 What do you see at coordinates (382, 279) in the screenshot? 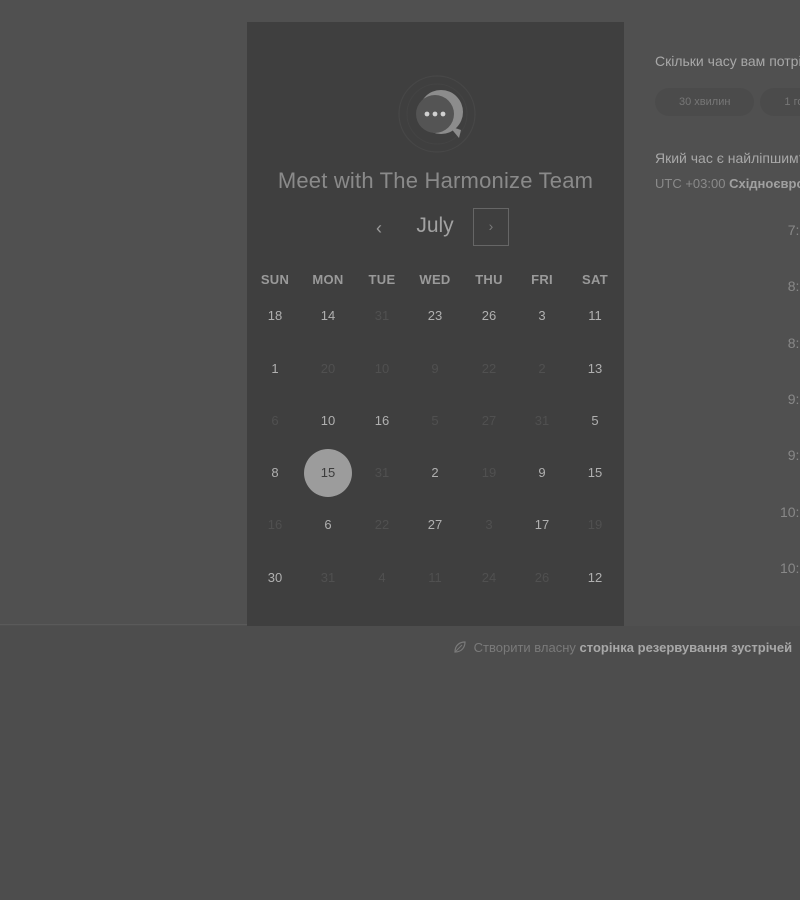
I see `weekday-tue: TUE` at bounding box center [382, 279].